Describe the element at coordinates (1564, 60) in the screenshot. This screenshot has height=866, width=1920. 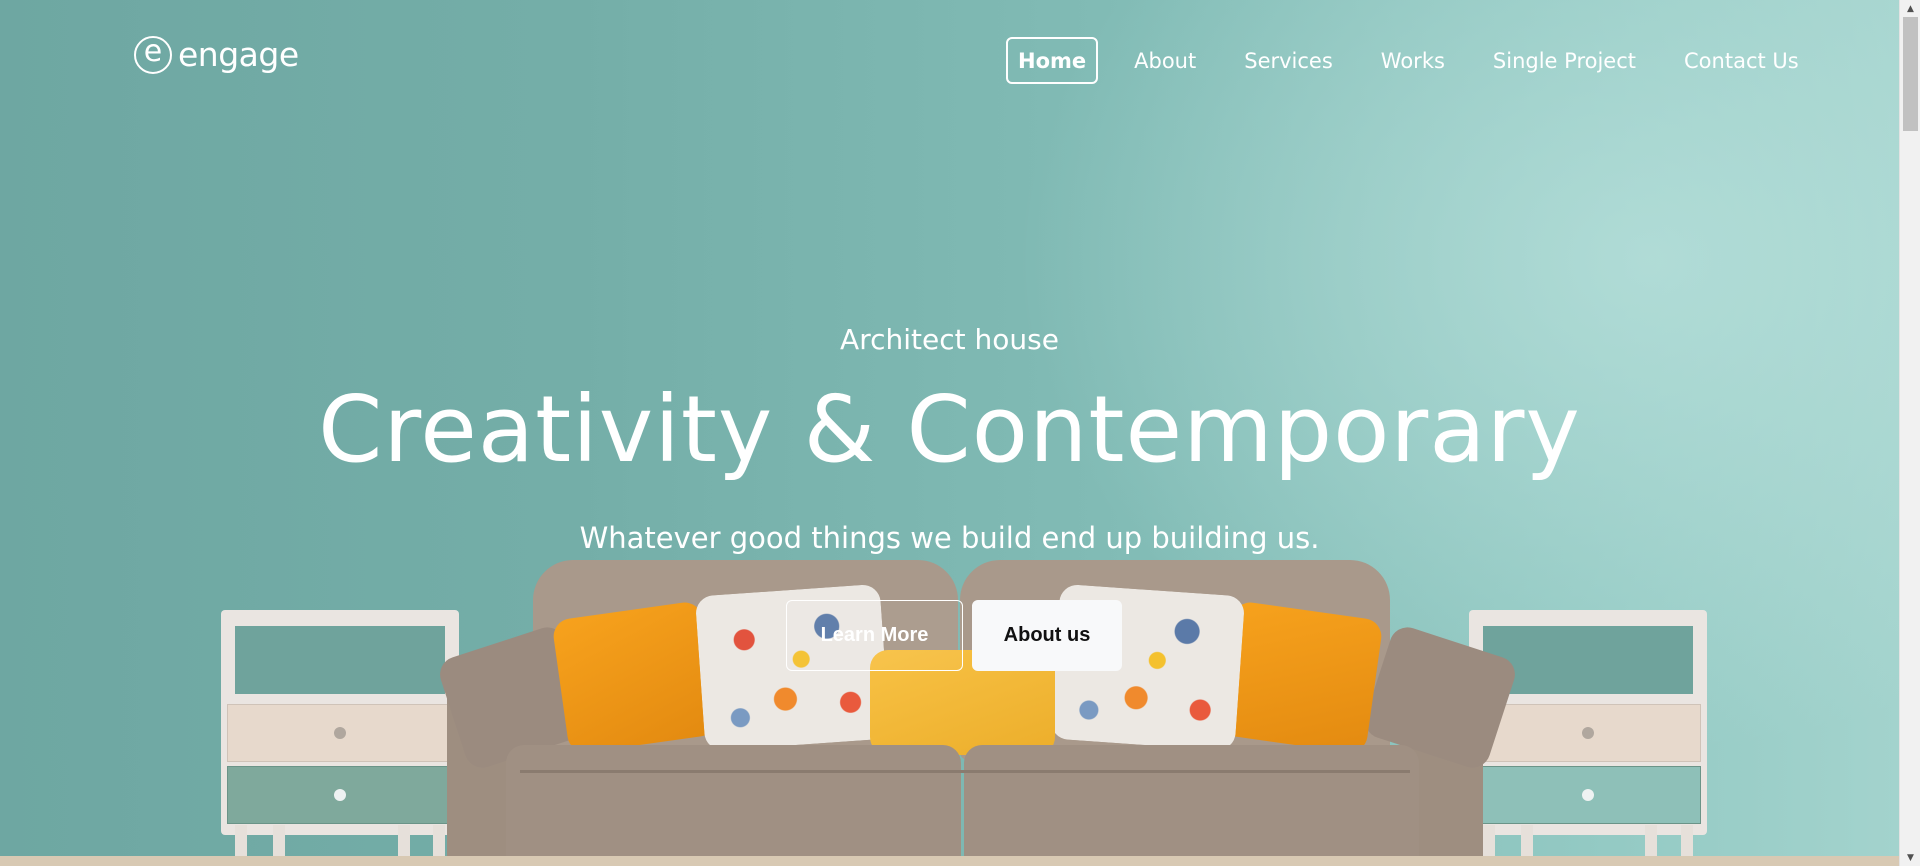
I see `nav-single-project: Single Project` at that location.